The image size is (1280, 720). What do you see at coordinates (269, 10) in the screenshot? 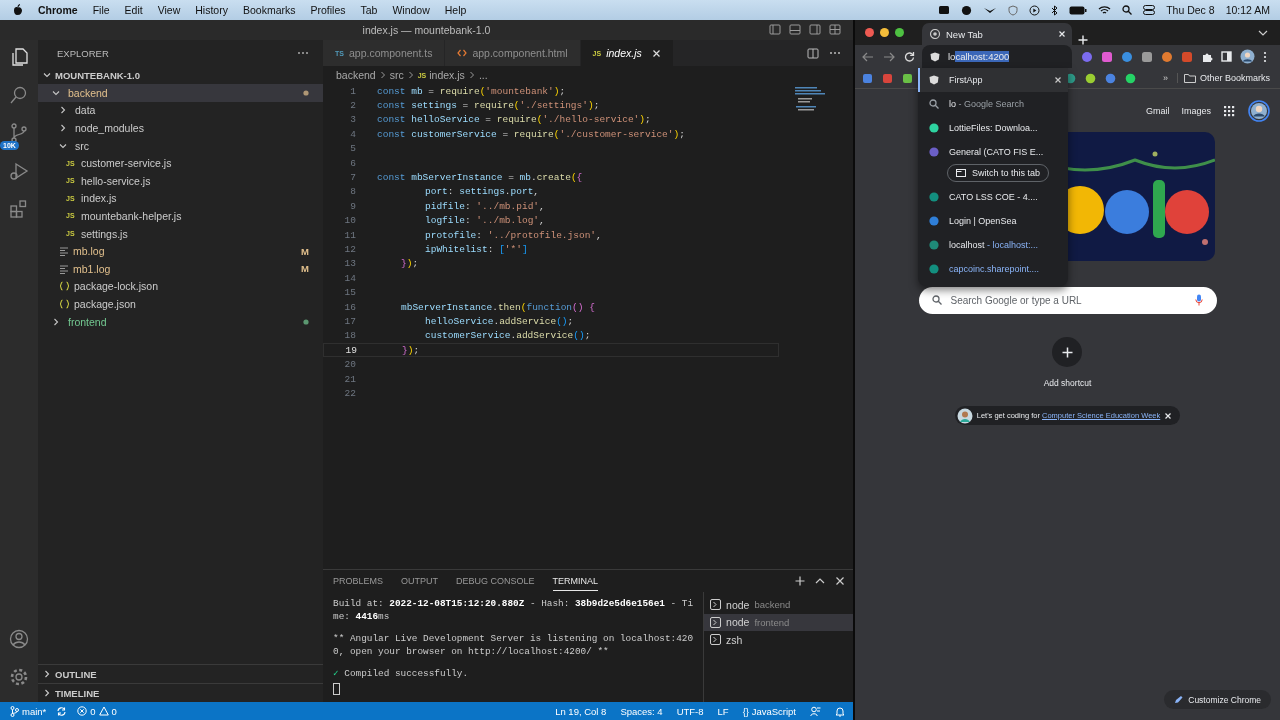
I see `menu-item: Bookmarks` at bounding box center [269, 10].